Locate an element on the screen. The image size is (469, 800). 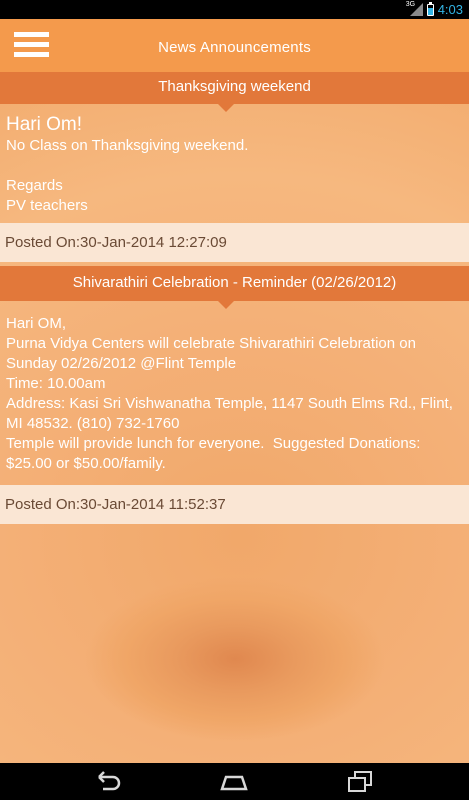
navigation-bar is located at coordinates (234, 781).